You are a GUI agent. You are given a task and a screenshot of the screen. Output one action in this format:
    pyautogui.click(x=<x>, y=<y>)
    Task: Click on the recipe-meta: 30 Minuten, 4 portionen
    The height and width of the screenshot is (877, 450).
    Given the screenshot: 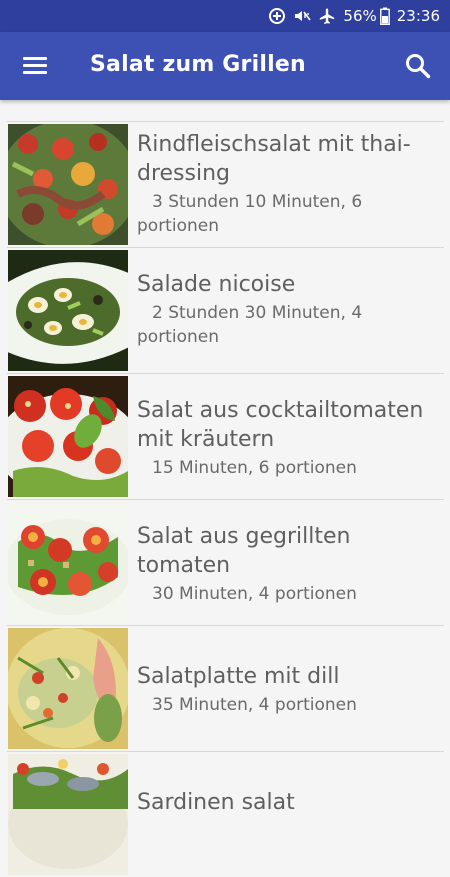 What is the action you would take?
    pyautogui.click(x=254, y=594)
    